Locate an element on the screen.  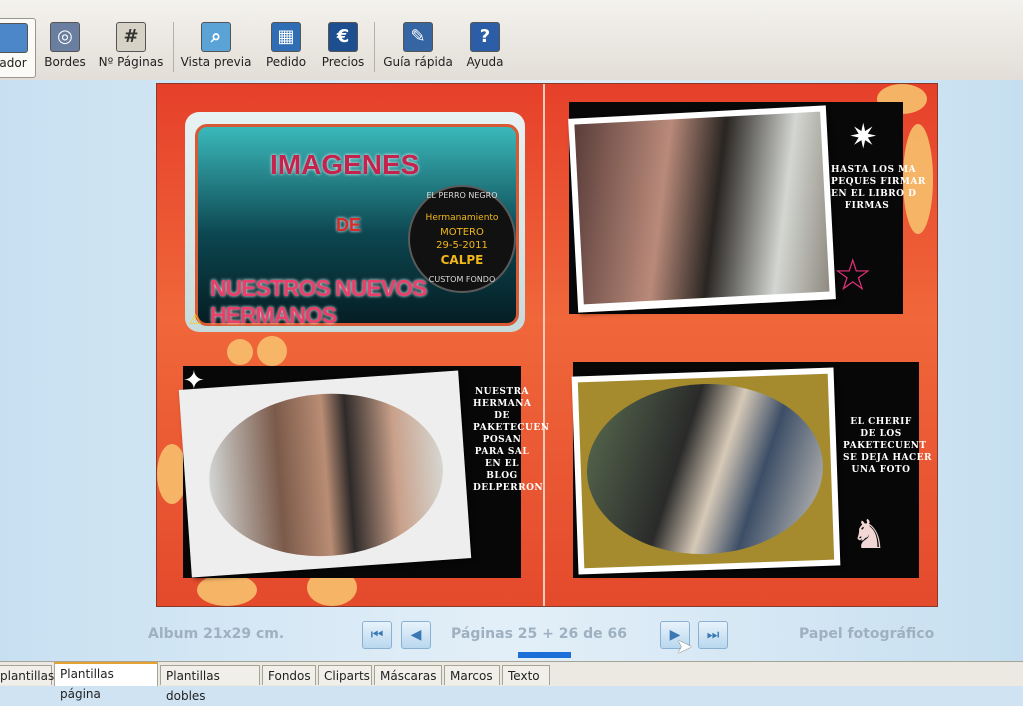
photo-oval-motorcycle is located at coordinates (705, 469).